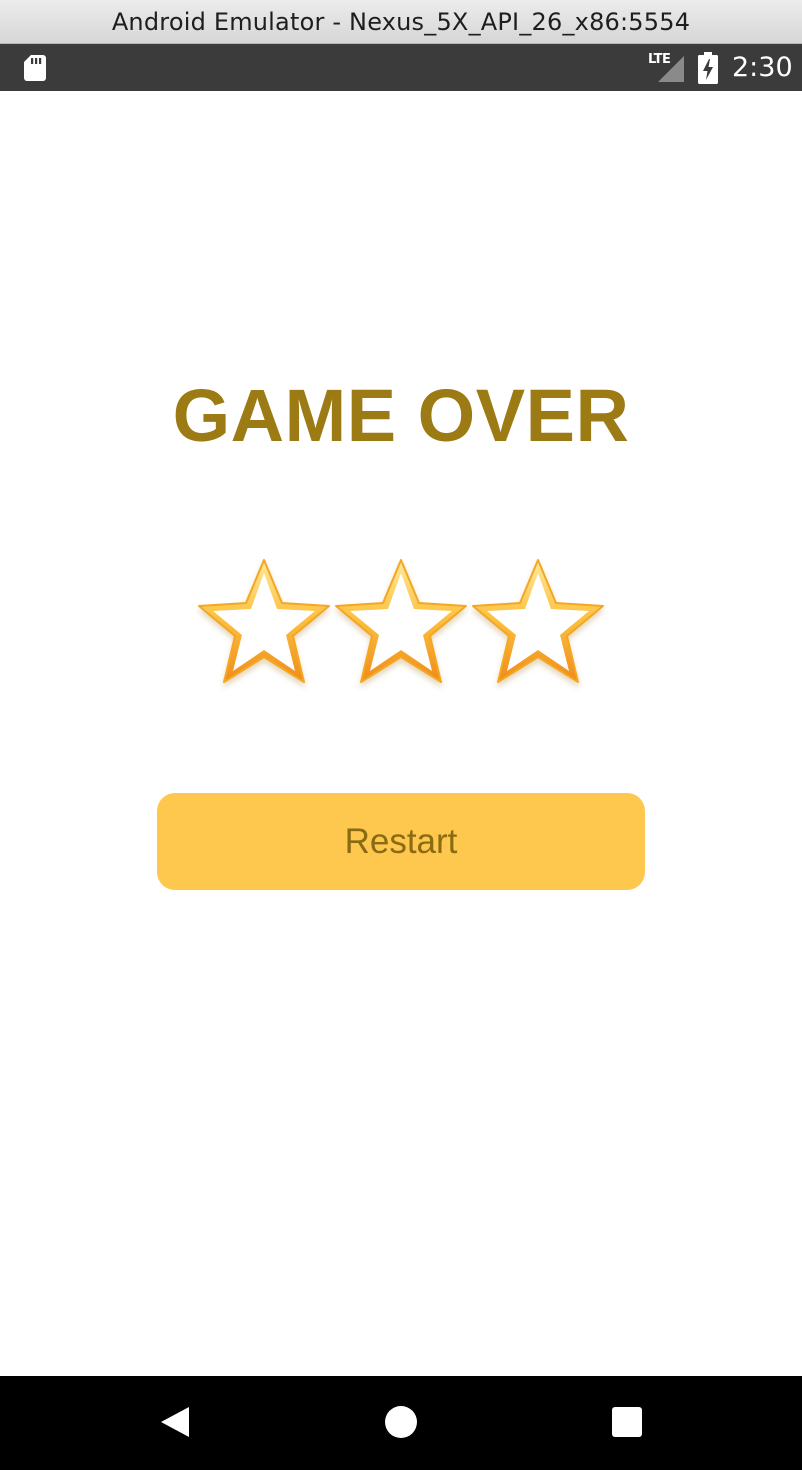 Image resolution: width=802 pixels, height=1470 pixels. What do you see at coordinates (667, 67) in the screenshot?
I see `network-indicator: LTE` at bounding box center [667, 67].